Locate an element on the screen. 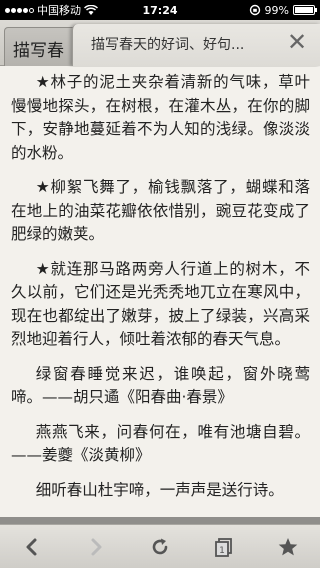  wifi-icon is located at coordinates (91, 9).